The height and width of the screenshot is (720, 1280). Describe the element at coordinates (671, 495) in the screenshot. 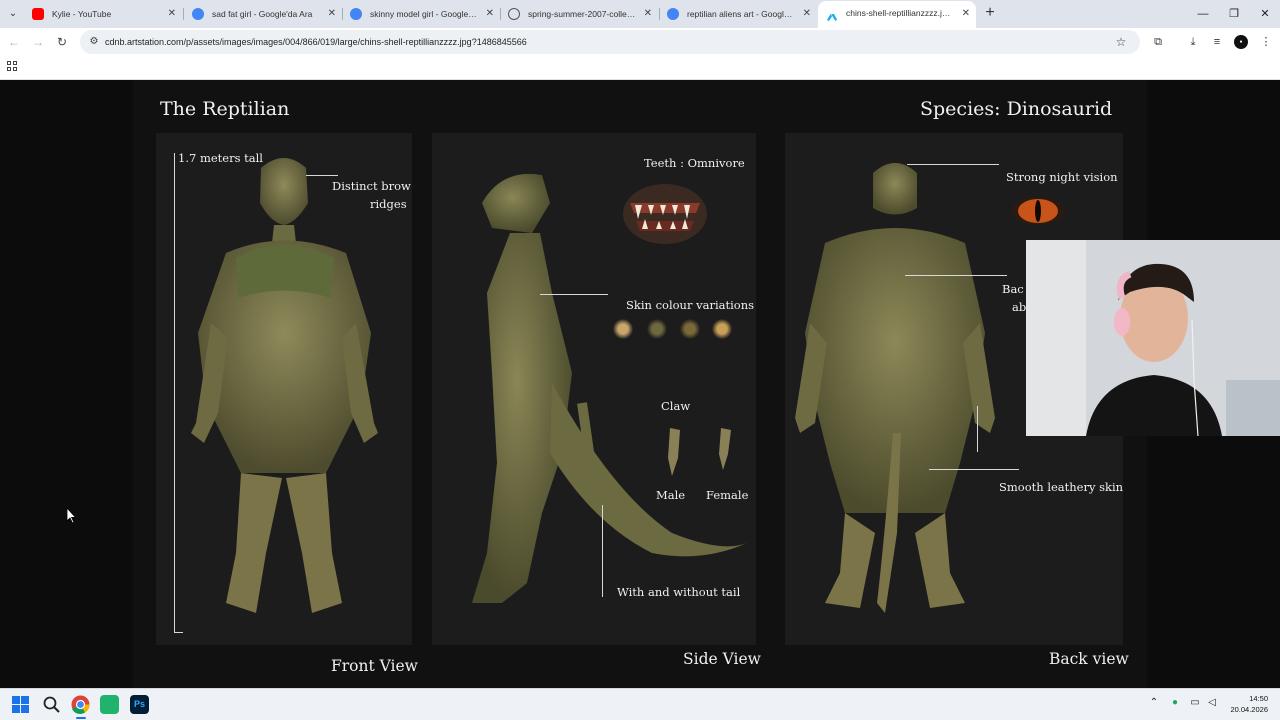

I see `male-claw-label: Male` at that location.